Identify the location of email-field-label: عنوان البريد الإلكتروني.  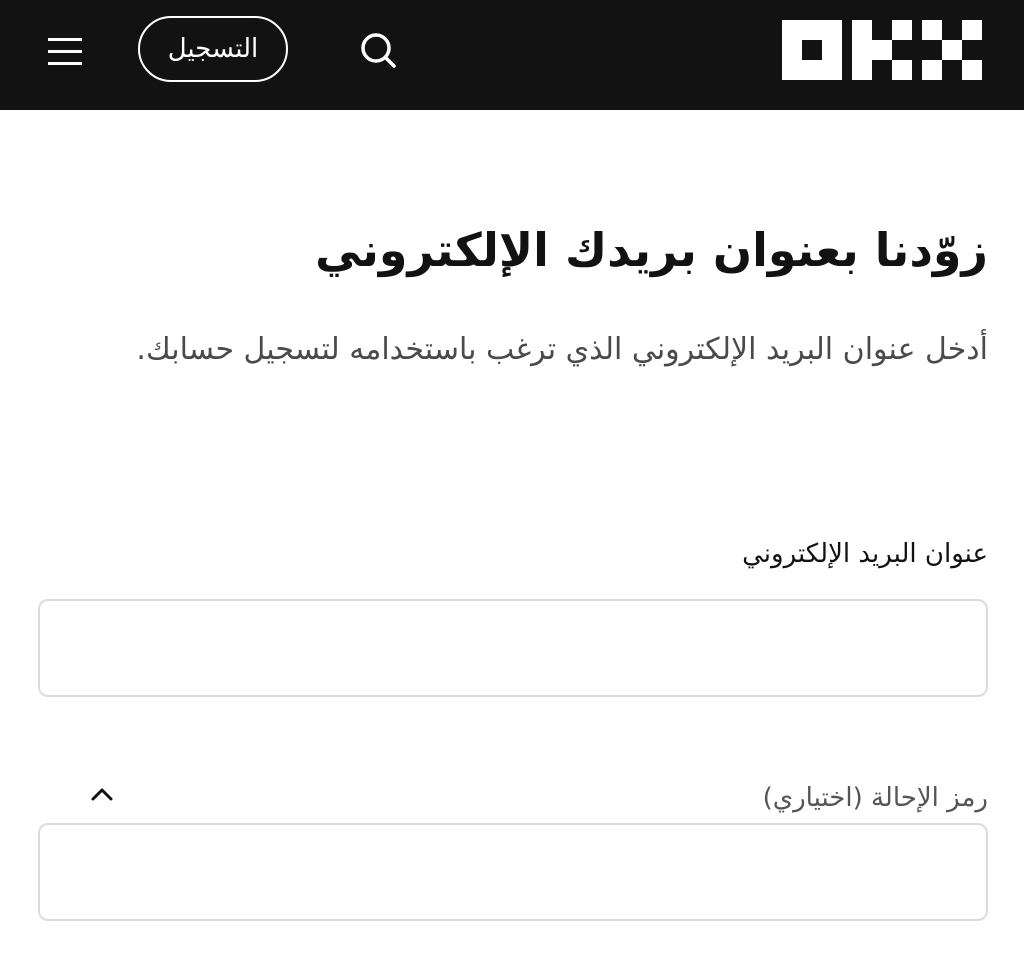
(865, 554).